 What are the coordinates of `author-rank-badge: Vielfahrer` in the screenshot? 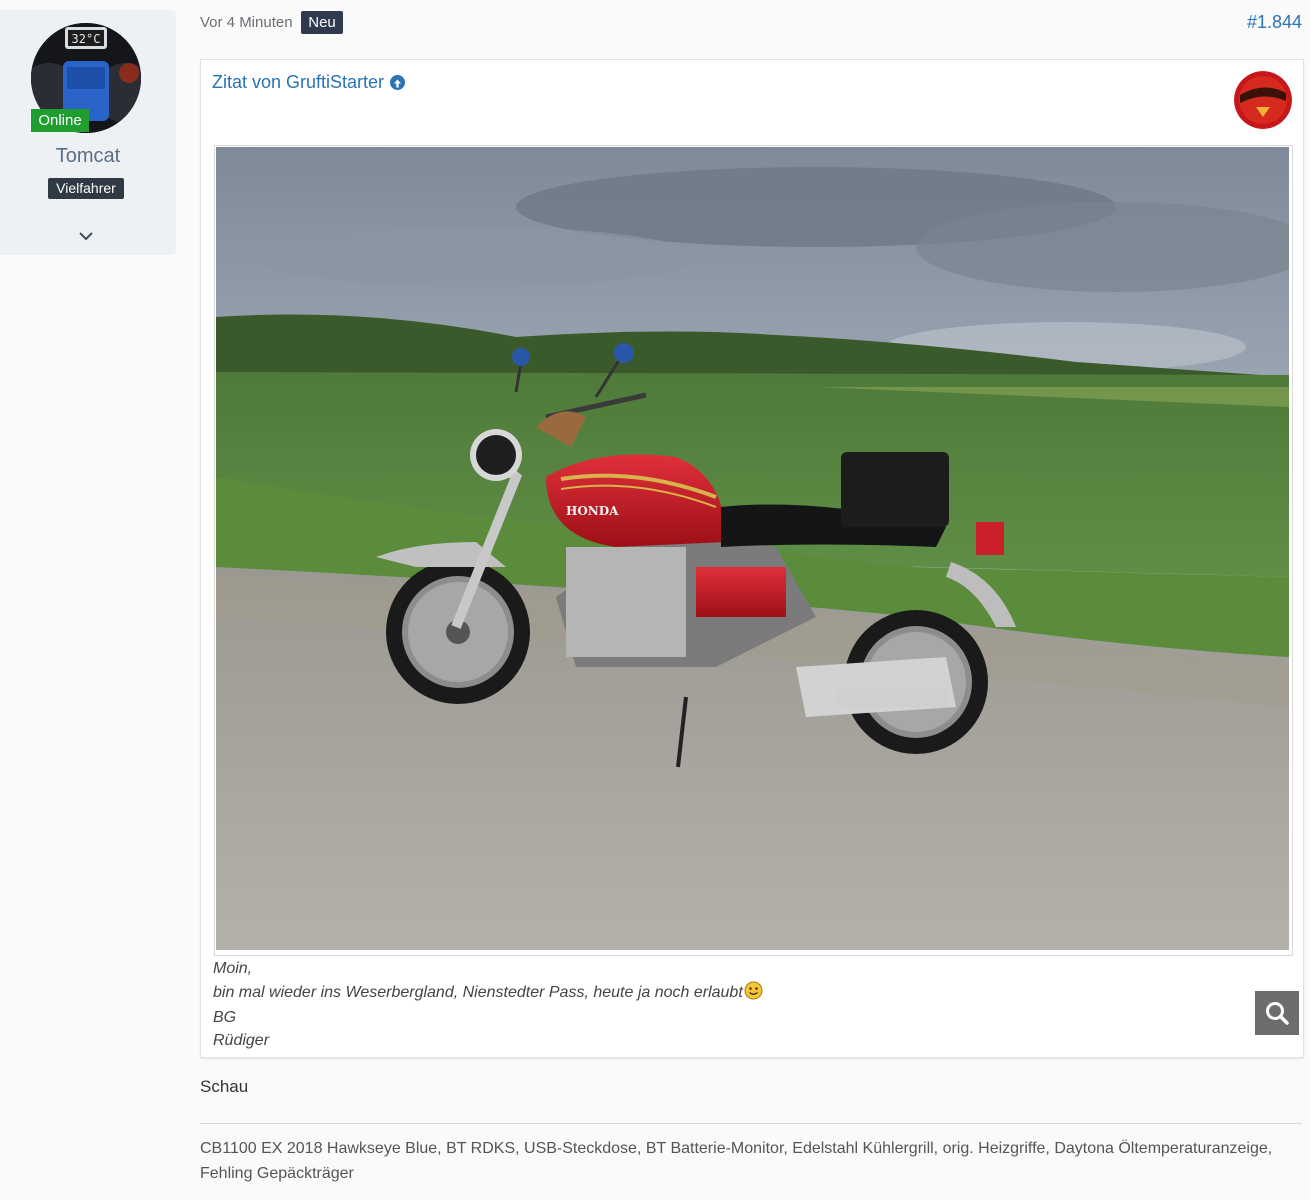 It's located at (86, 188).